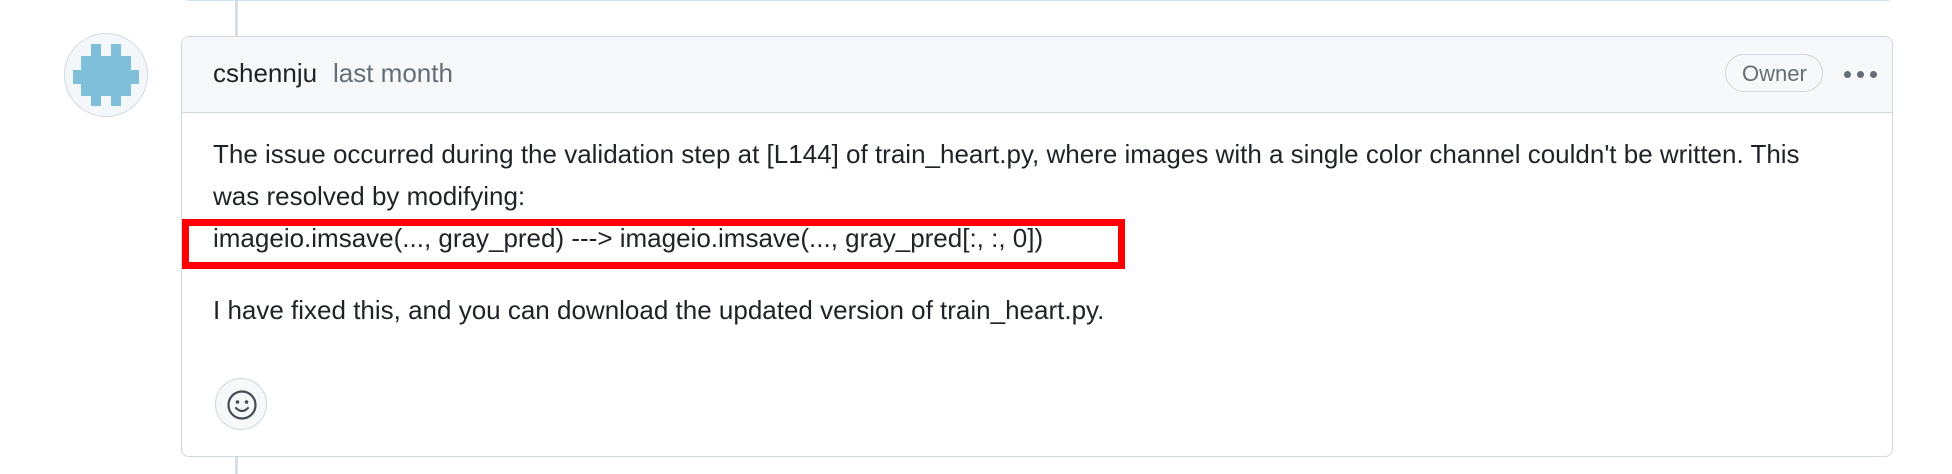 The height and width of the screenshot is (474, 1952). I want to click on smiley-icon, so click(242, 405).